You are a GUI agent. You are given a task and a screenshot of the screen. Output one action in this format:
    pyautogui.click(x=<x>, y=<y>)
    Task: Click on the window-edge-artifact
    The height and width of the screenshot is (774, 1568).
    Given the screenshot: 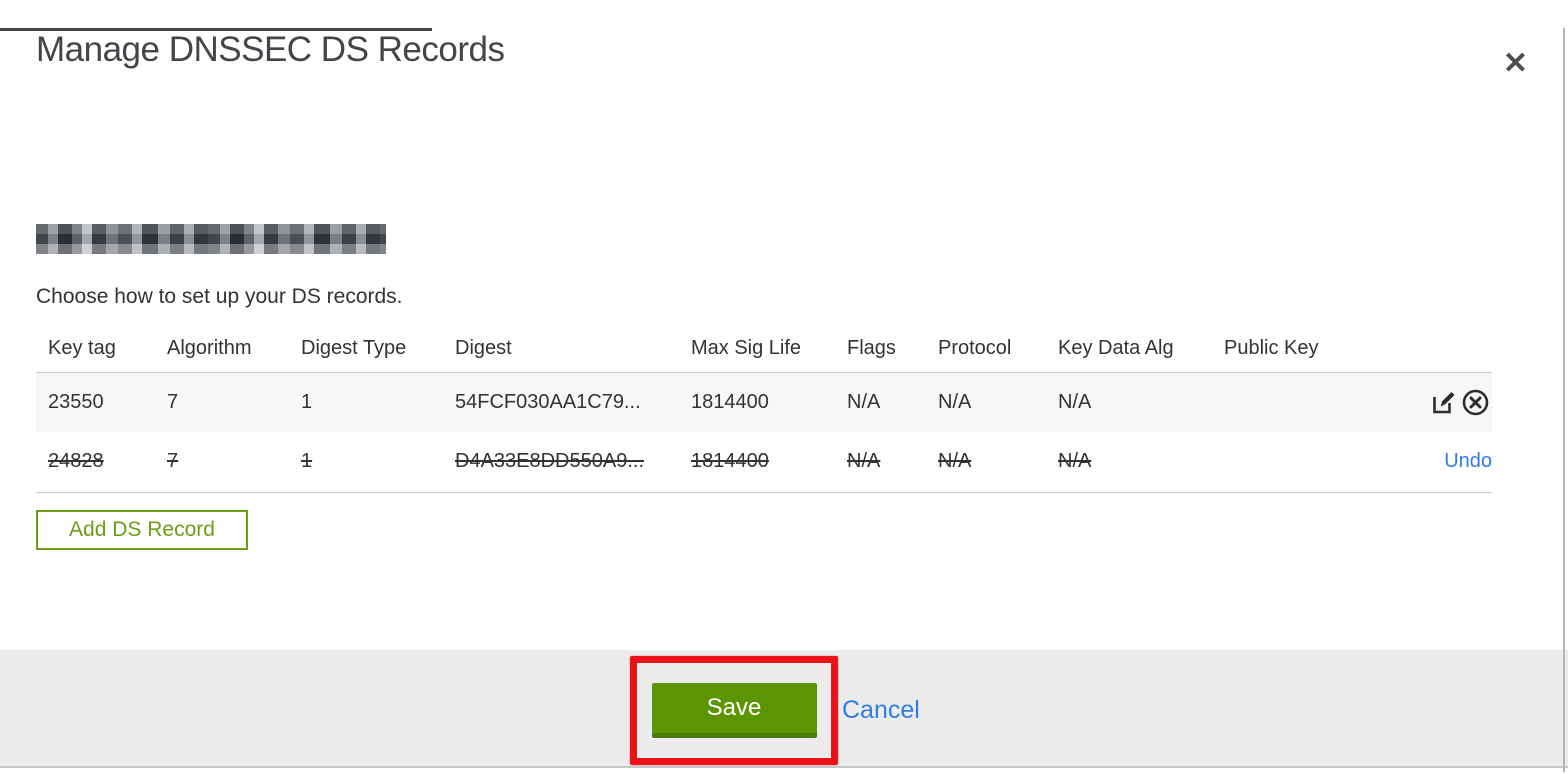 What is the action you would take?
    pyautogui.click(x=216, y=29)
    